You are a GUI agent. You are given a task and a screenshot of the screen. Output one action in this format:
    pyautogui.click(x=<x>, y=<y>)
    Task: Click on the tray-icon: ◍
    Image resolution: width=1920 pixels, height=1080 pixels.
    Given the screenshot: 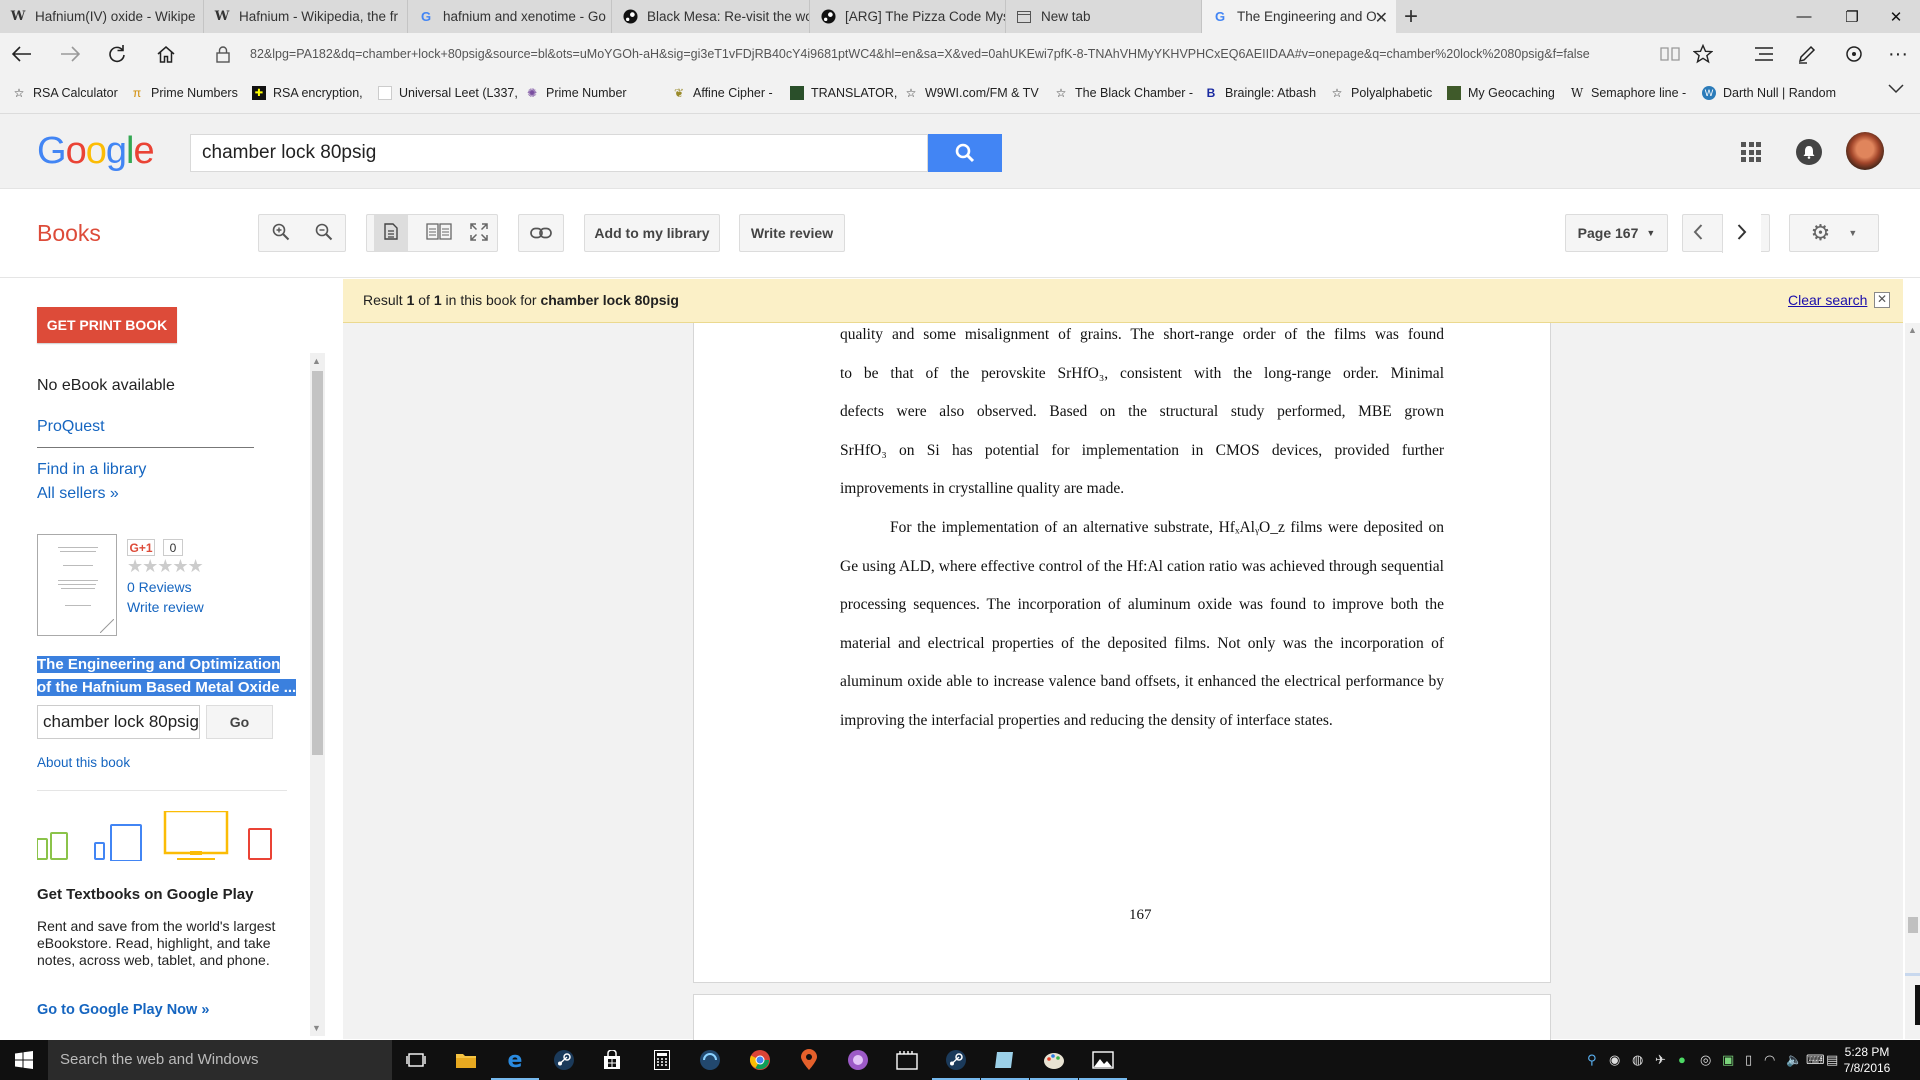 What is the action you would take?
    pyautogui.click(x=1637, y=1060)
    